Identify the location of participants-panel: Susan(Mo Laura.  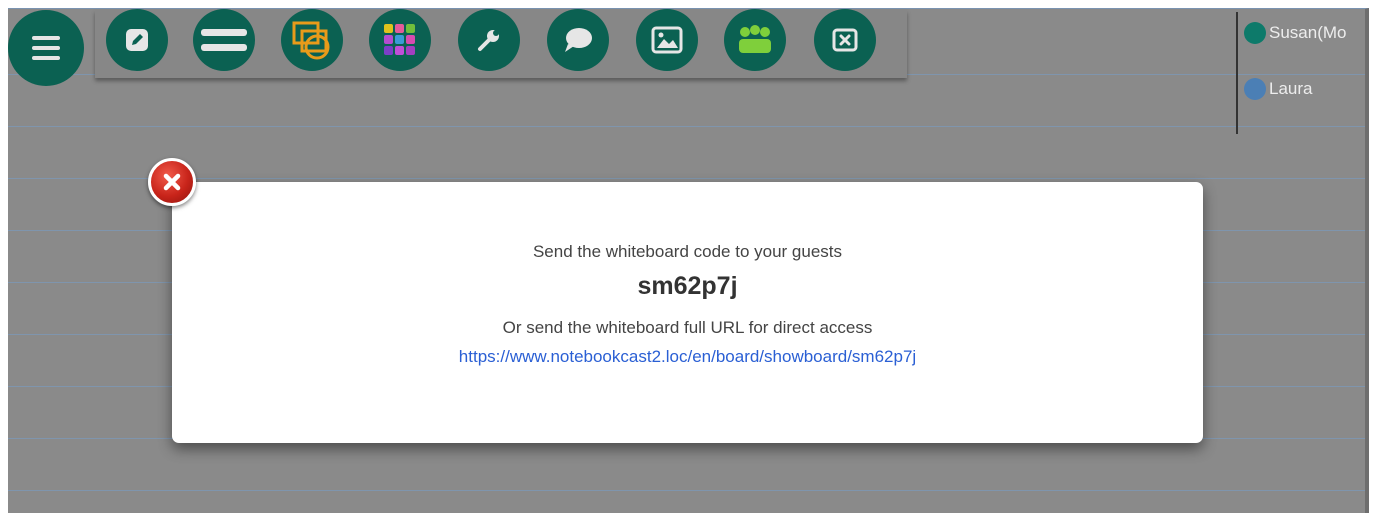
(1302, 73).